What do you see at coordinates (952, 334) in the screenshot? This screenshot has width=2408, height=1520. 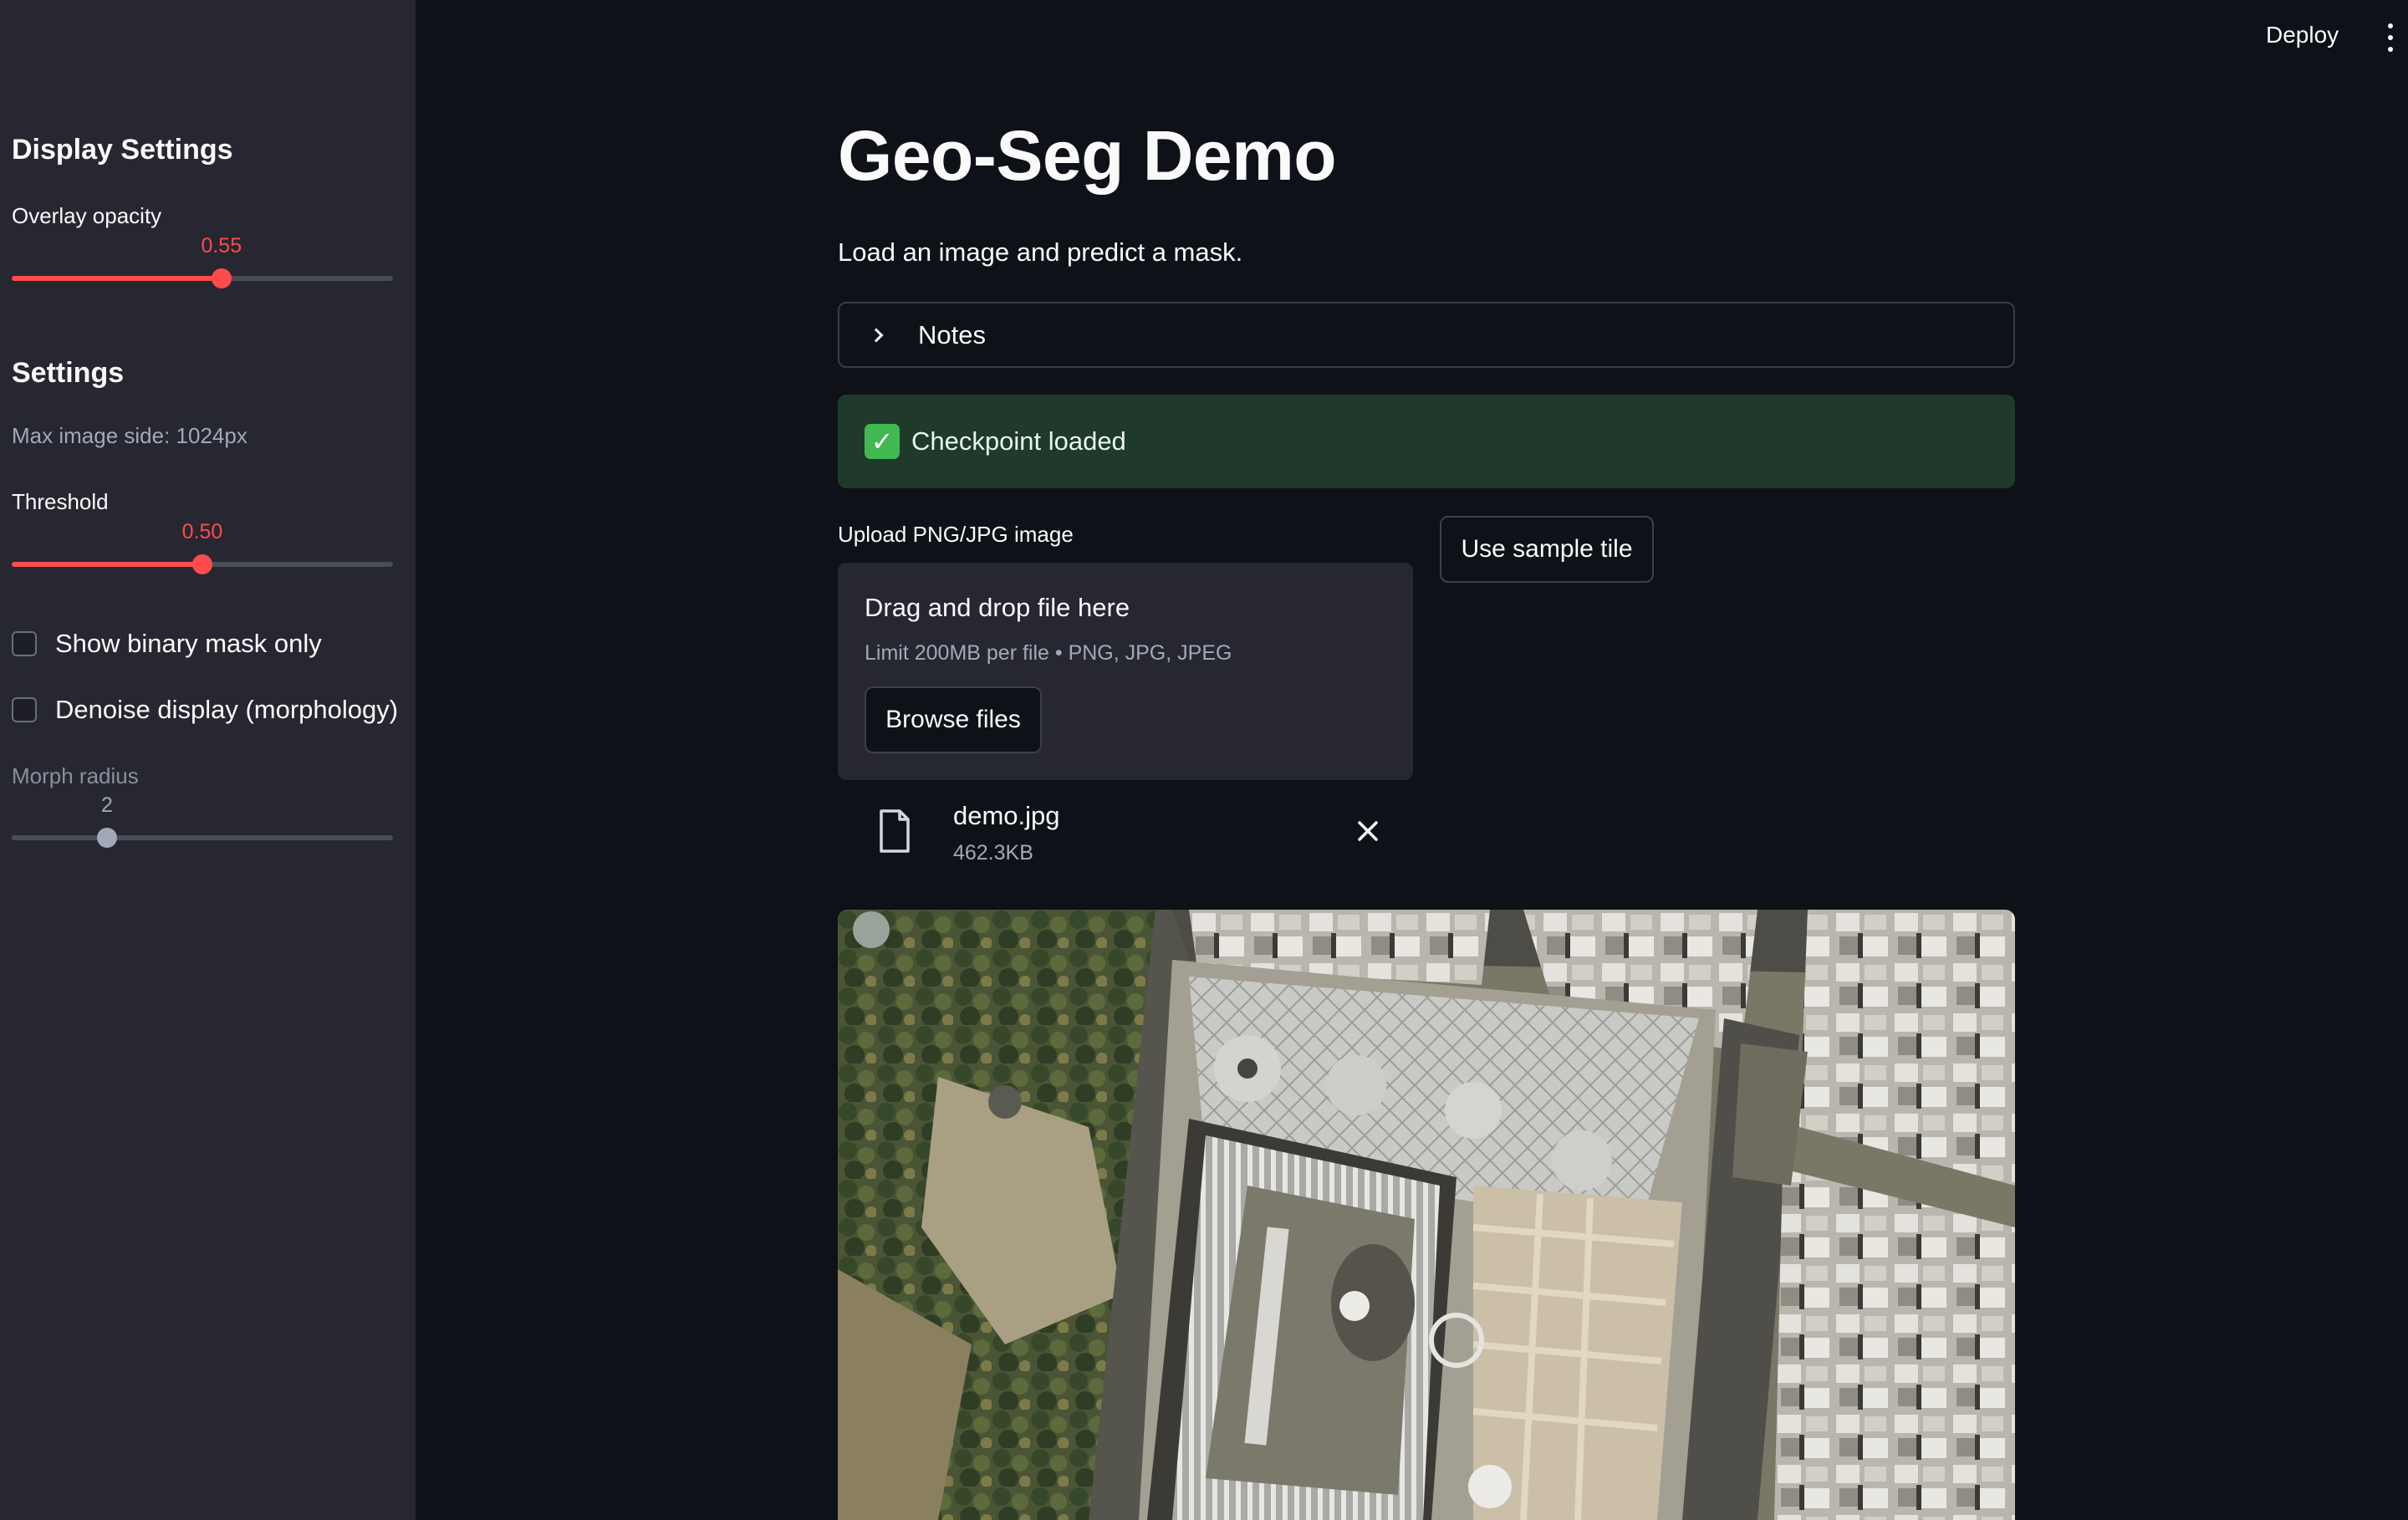 I see `notes-expander-label: Notes` at bounding box center [952, 334].